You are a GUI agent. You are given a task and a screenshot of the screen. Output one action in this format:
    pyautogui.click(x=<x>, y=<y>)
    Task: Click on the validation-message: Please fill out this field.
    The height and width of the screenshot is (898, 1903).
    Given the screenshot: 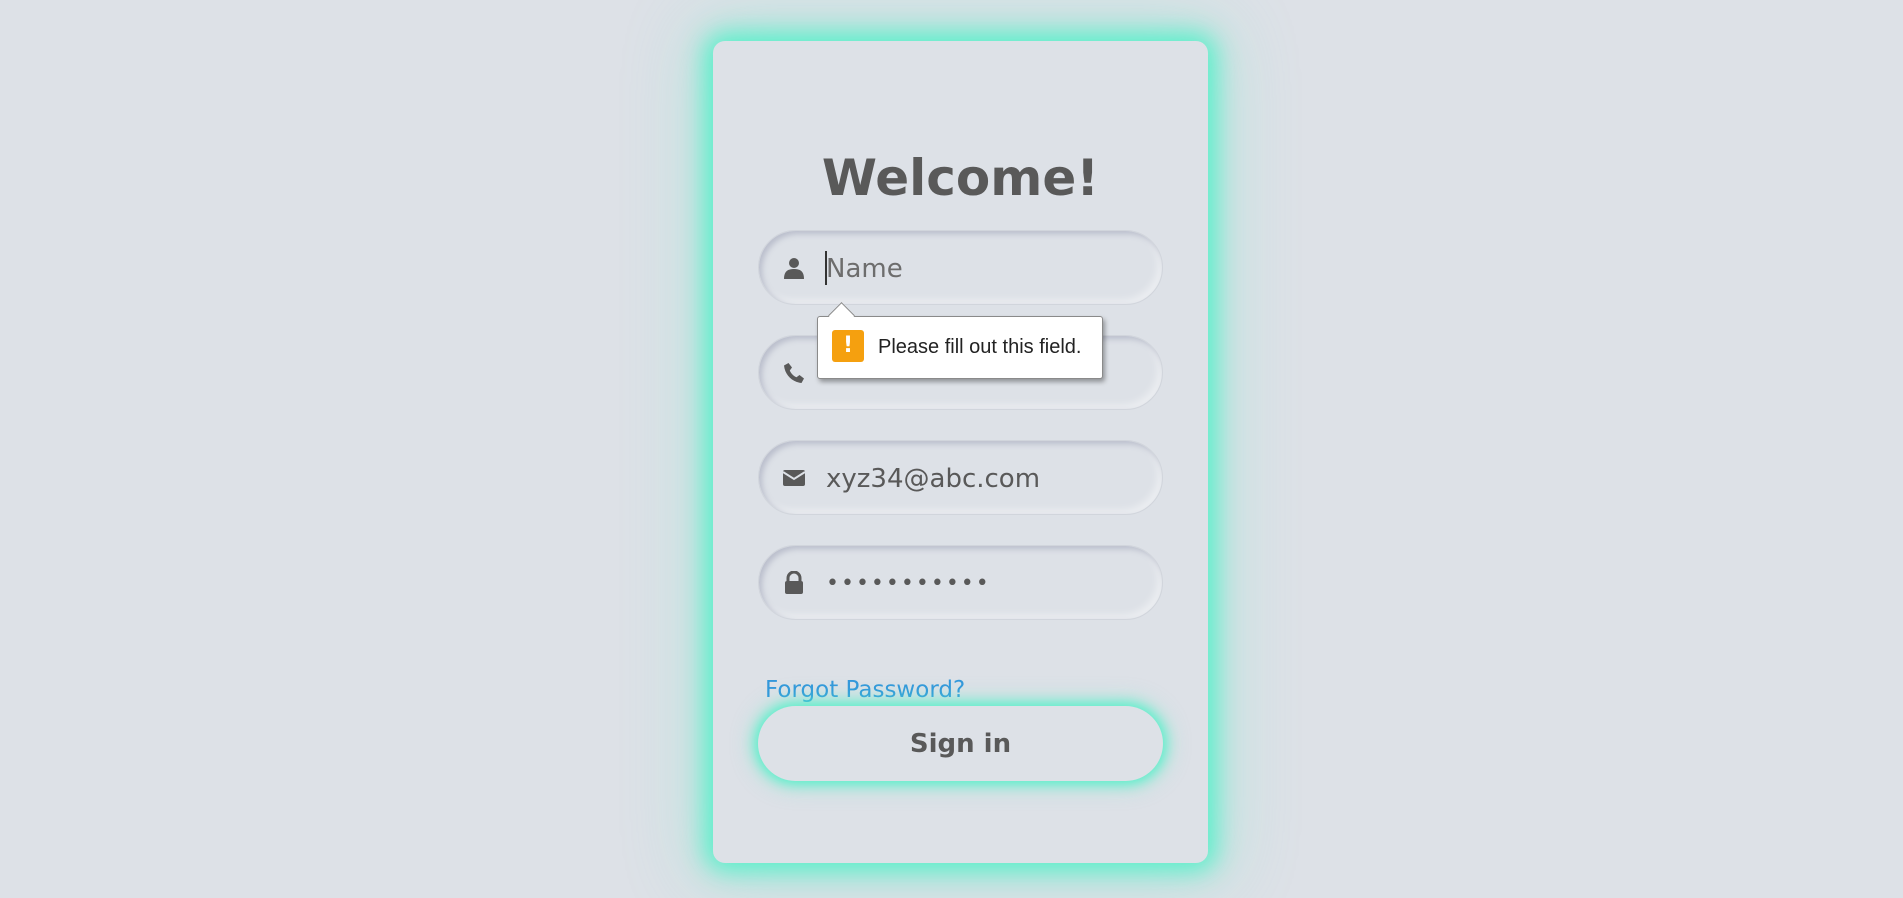 What is the action you would take?
    pyautogui.click(x=980, y=347)
    